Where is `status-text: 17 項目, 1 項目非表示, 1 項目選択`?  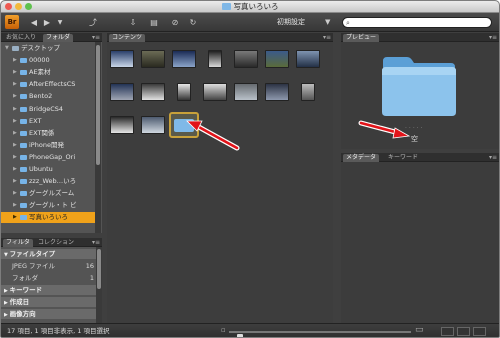
status-text: 17 項目, 1 項目非表示, 1 項目選択 is located at coordinates (58, 331).